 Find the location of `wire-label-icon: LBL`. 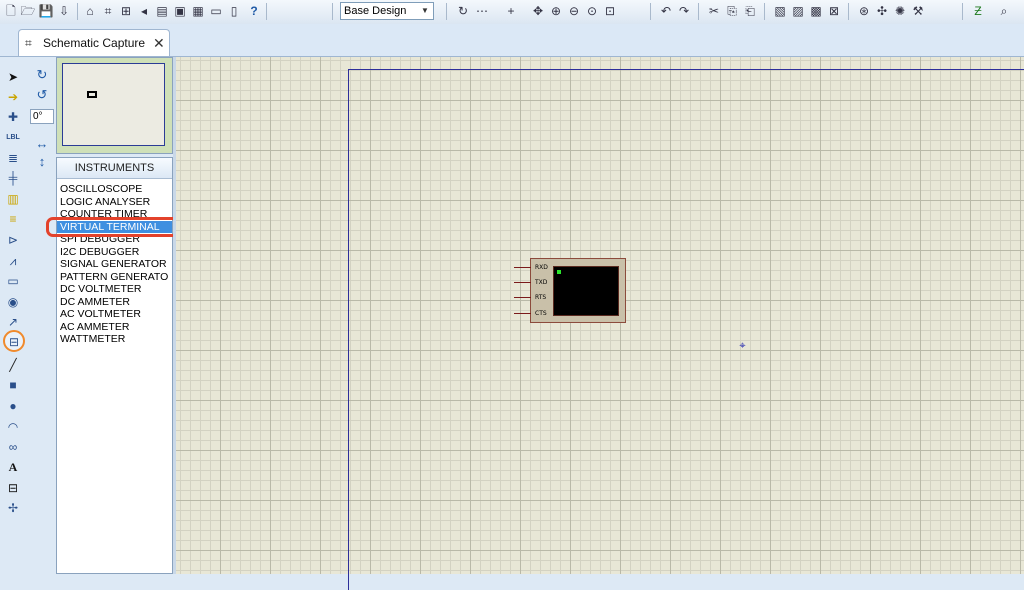

wire-label-icon: LBL is located at coordinates (13, 138).